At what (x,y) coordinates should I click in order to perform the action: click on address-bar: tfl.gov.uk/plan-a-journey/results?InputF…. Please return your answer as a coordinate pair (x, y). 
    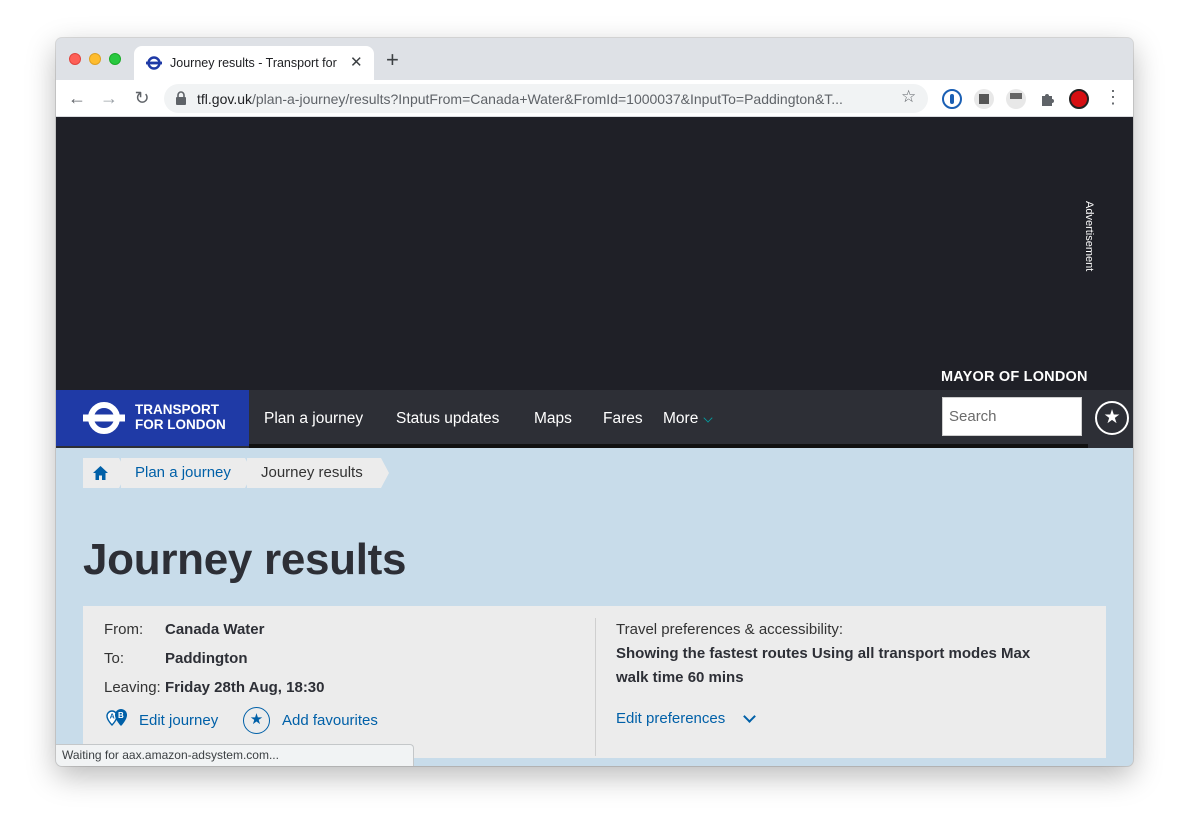
    Looking at the image, I should click on (546, 98).